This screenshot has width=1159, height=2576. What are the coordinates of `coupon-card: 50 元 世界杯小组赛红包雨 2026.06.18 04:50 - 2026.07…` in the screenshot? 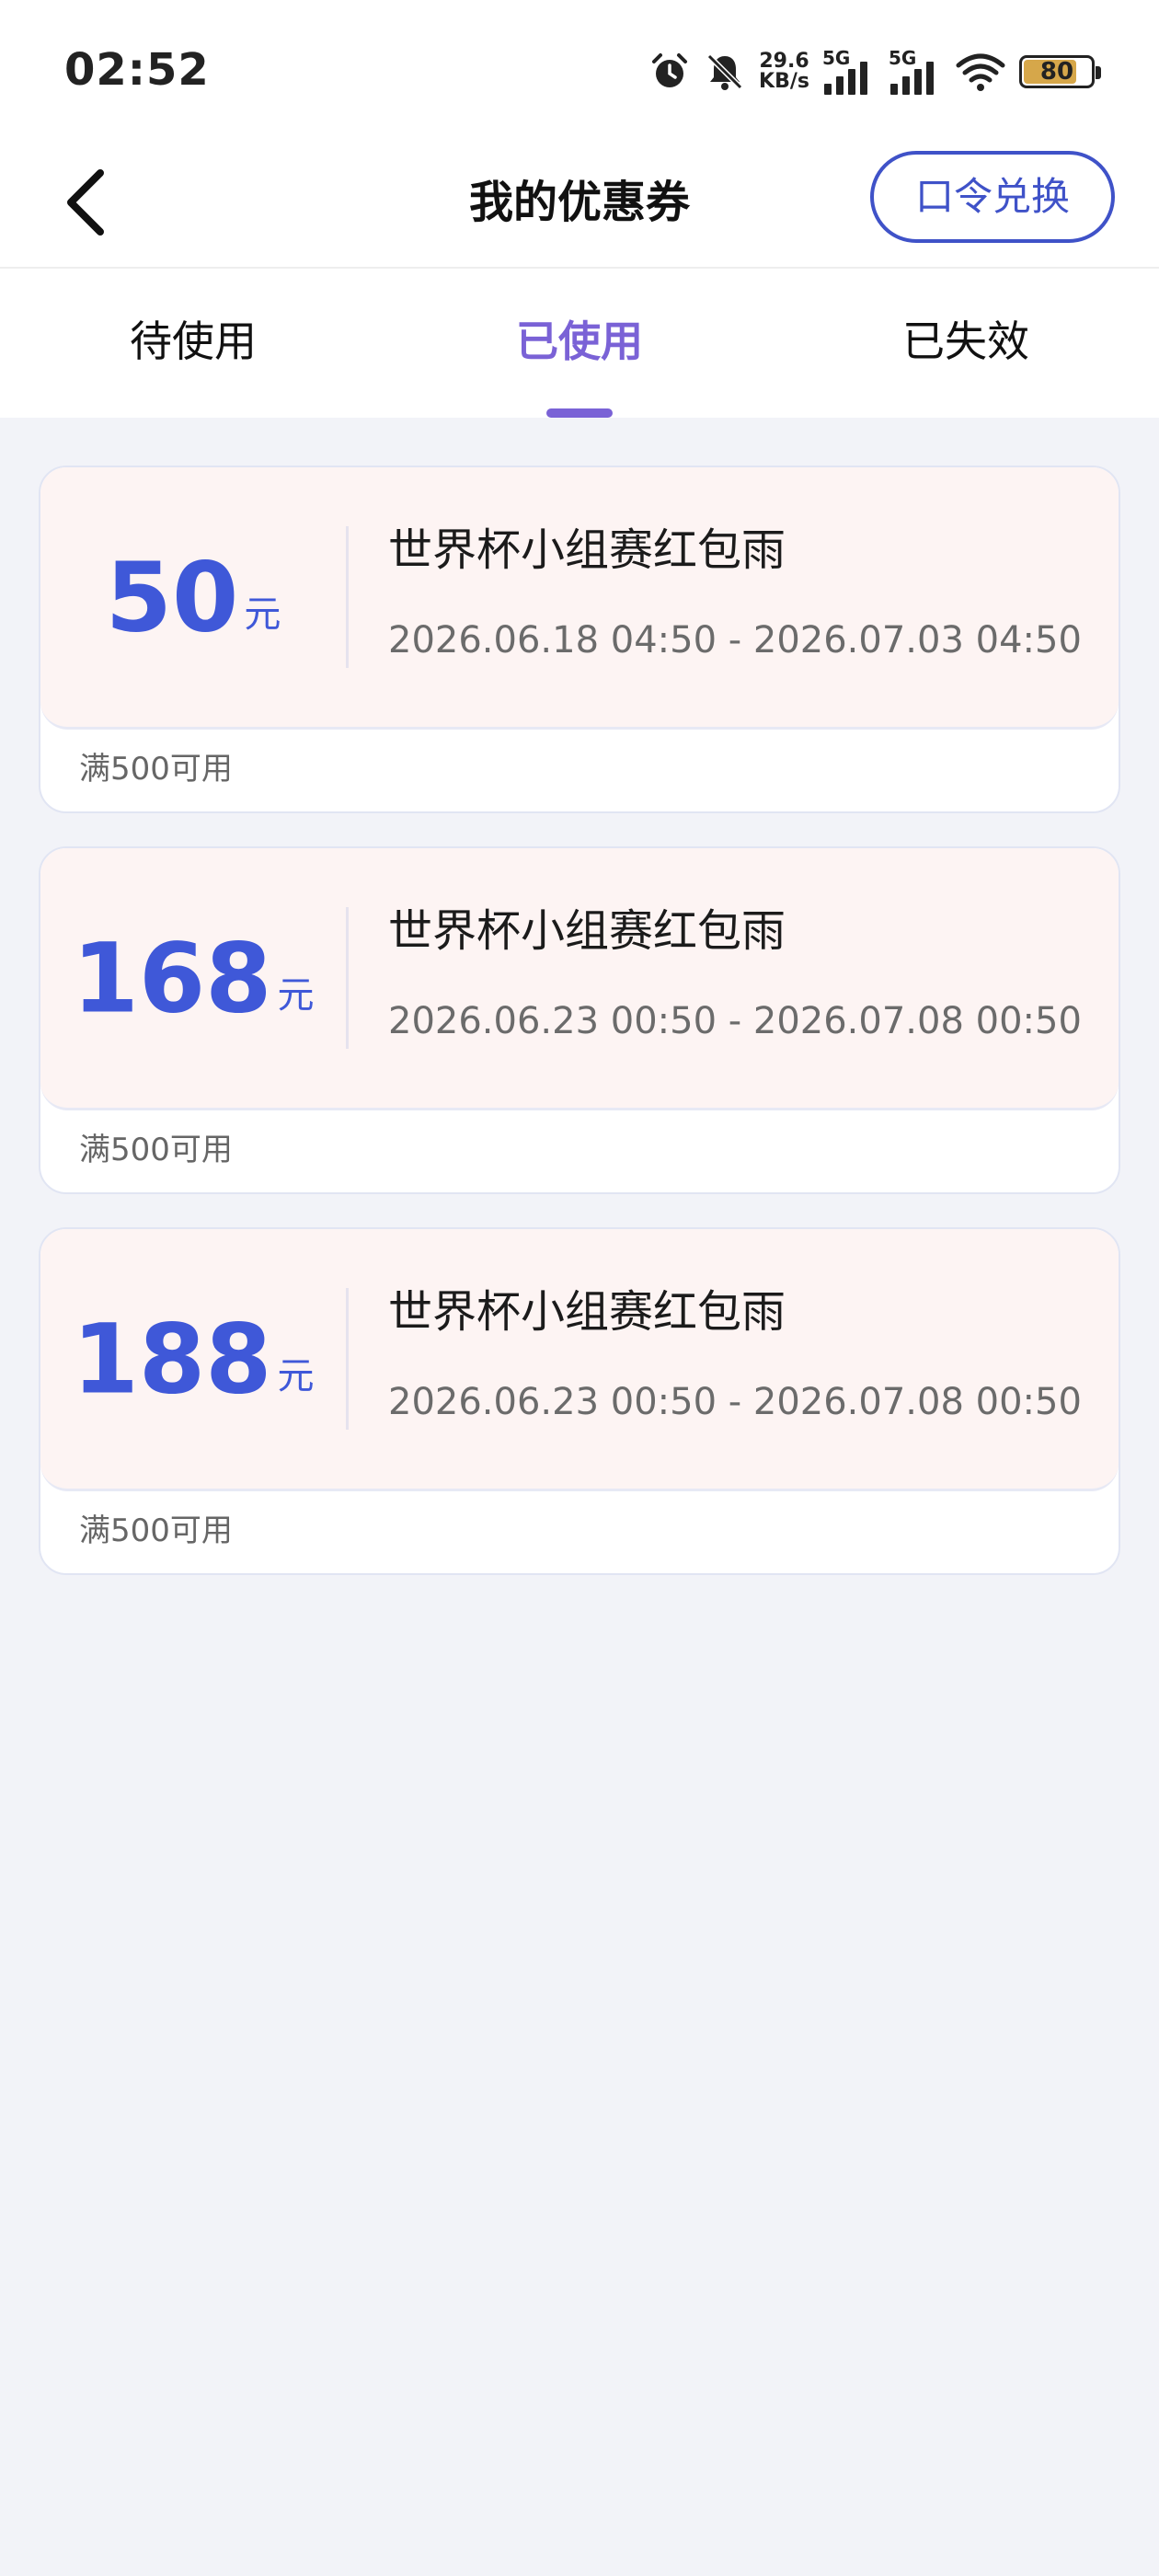 It's located at (579, 639).